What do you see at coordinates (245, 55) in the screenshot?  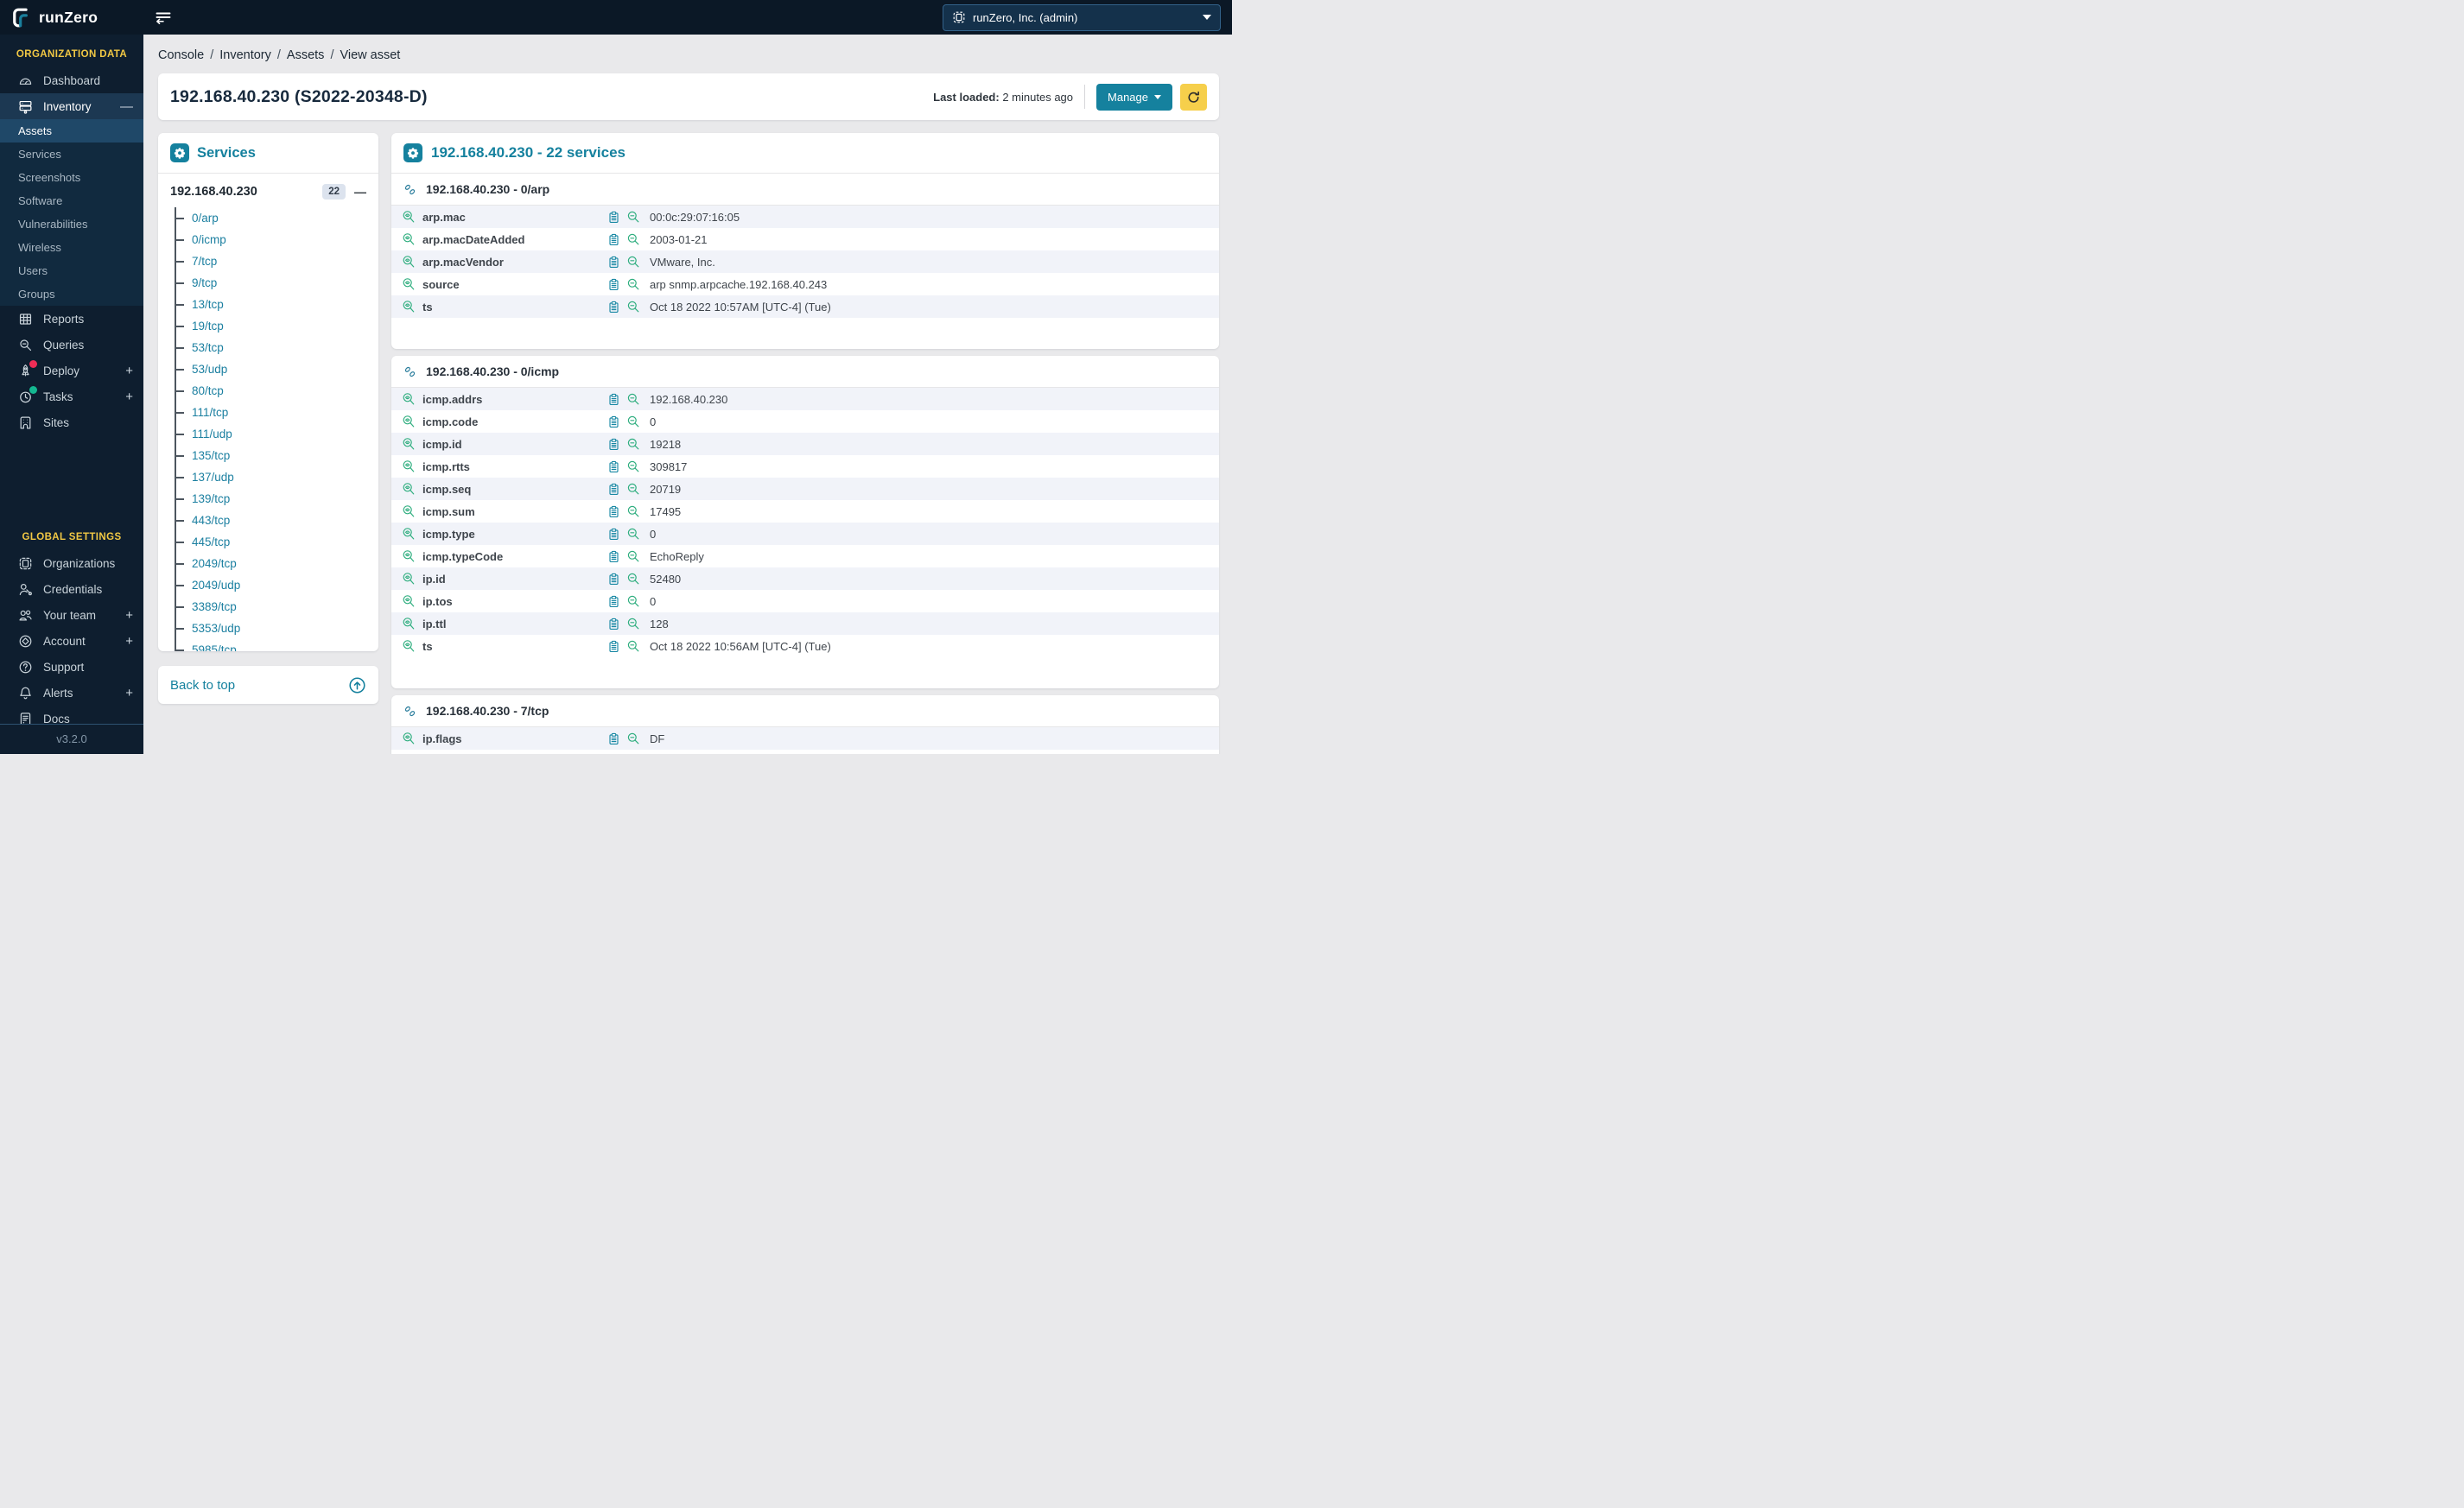 I see `breadcrumb-inventory: Inventory` at bounding box center [245, 55].